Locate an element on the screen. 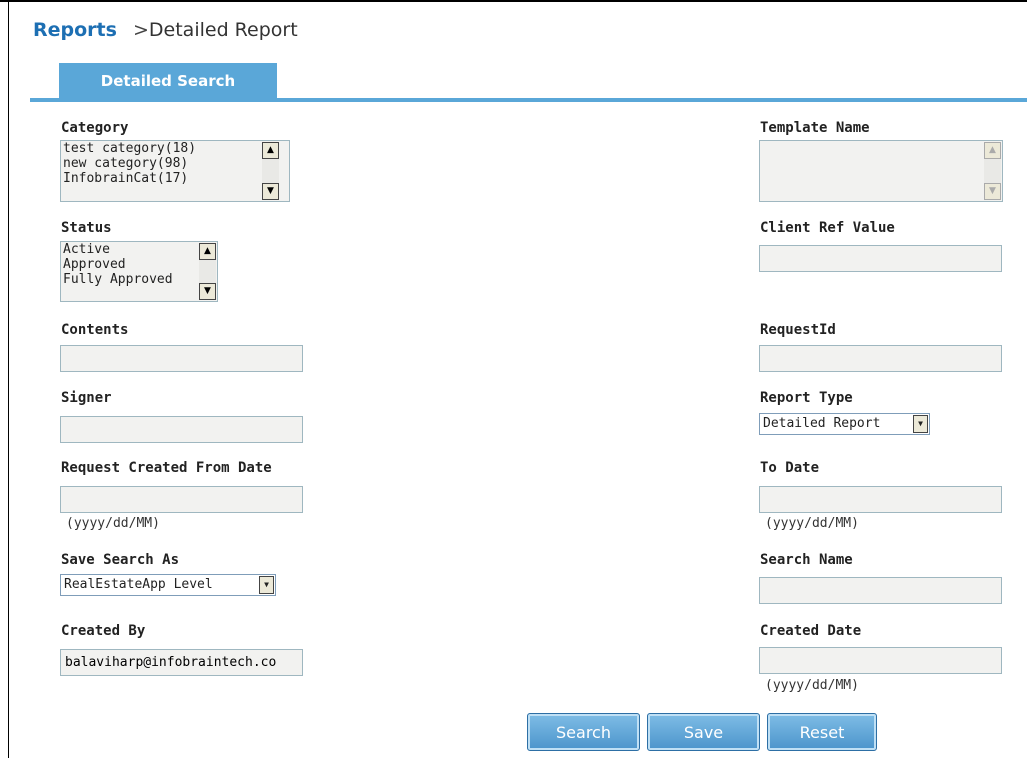 The height and width of the screenshot is (758, 1027). save-search-as-select: RealEstateApp Level ▼ is located at coordinates (168, 585).